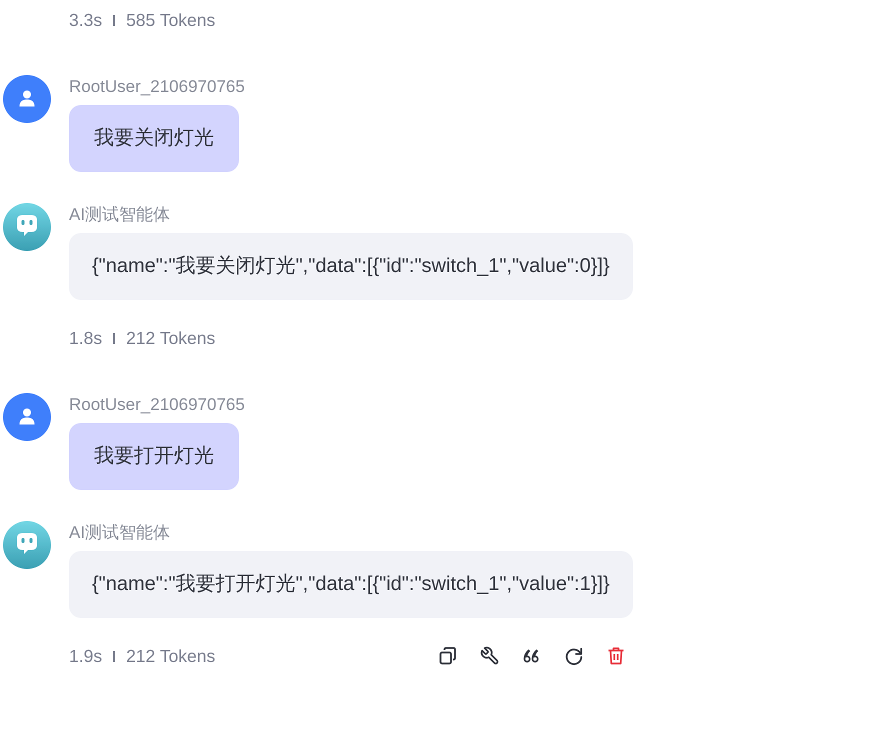 Image resolution: width=876 pixels, height=733 pixels. What do you see at coordinates (85, 656) in the screenshot?
I see `response-time: 1.9s` at bounding box center [85, 656].